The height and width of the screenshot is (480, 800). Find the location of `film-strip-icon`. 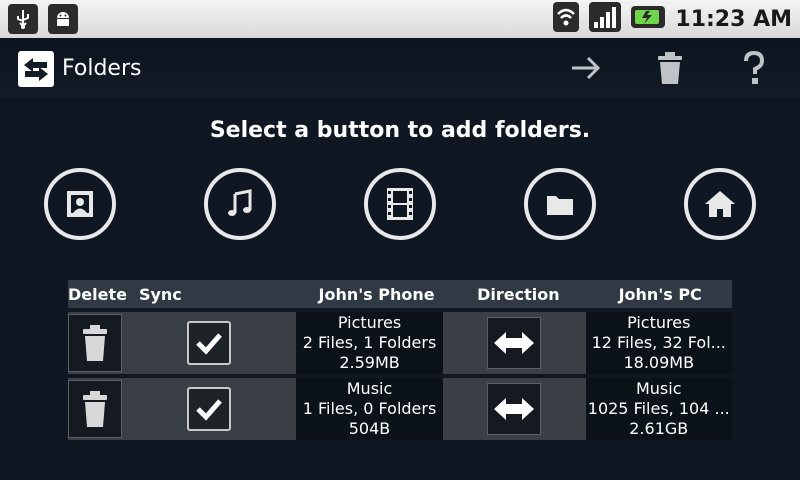

film-strip-icon is located at coordinates (400, 204).